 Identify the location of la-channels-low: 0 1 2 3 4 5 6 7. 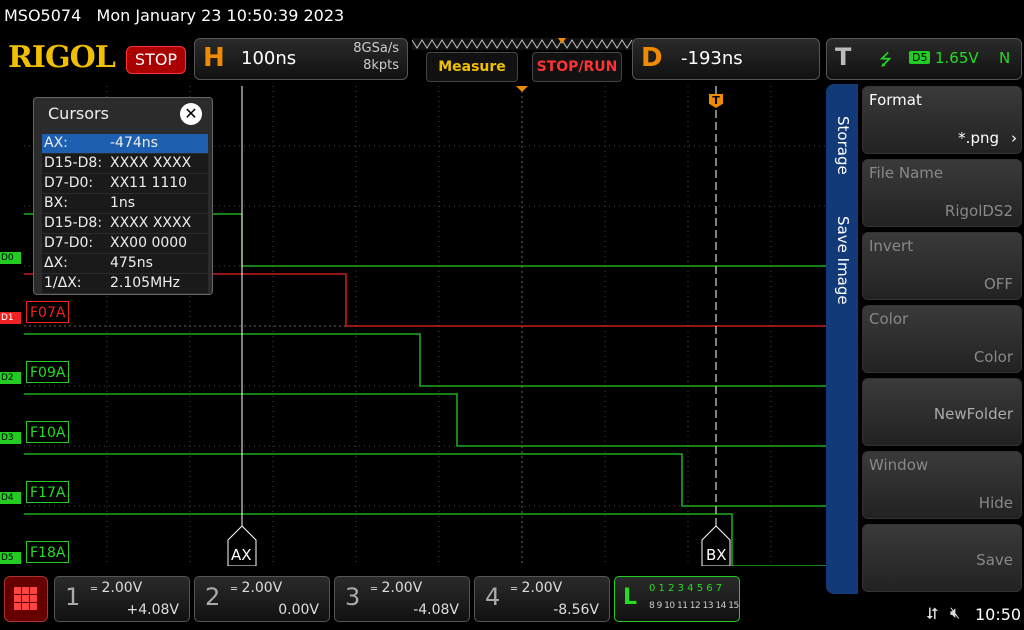
(686, 588).